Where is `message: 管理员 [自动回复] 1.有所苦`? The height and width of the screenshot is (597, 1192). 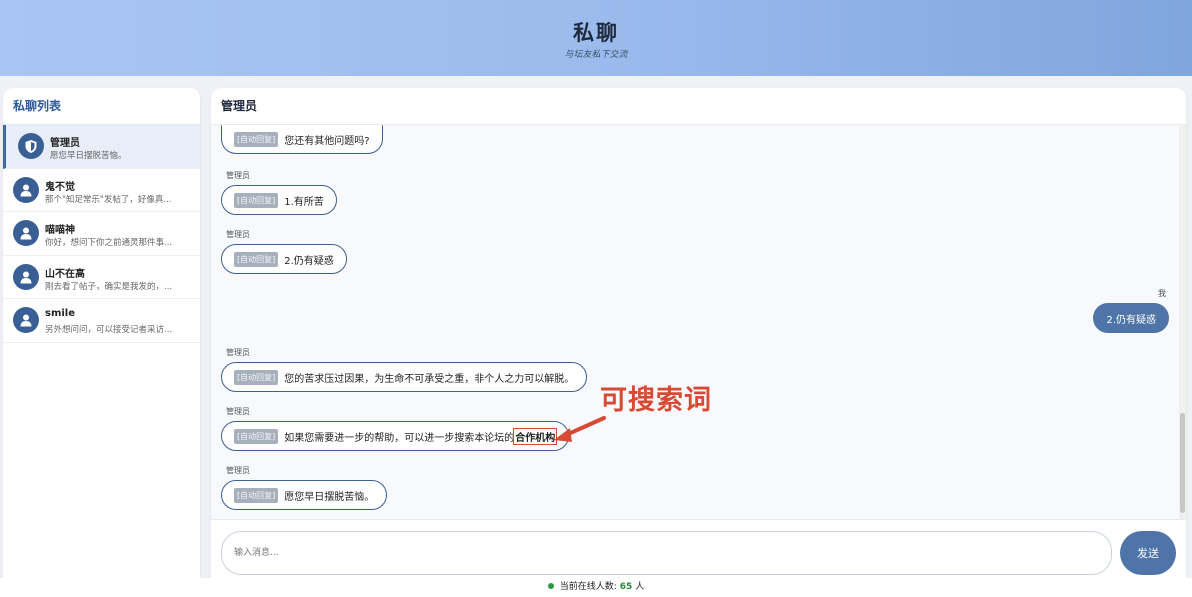 message: 管理员 [自动回复] 1.有所苦 is located at coordinates (279, 192).